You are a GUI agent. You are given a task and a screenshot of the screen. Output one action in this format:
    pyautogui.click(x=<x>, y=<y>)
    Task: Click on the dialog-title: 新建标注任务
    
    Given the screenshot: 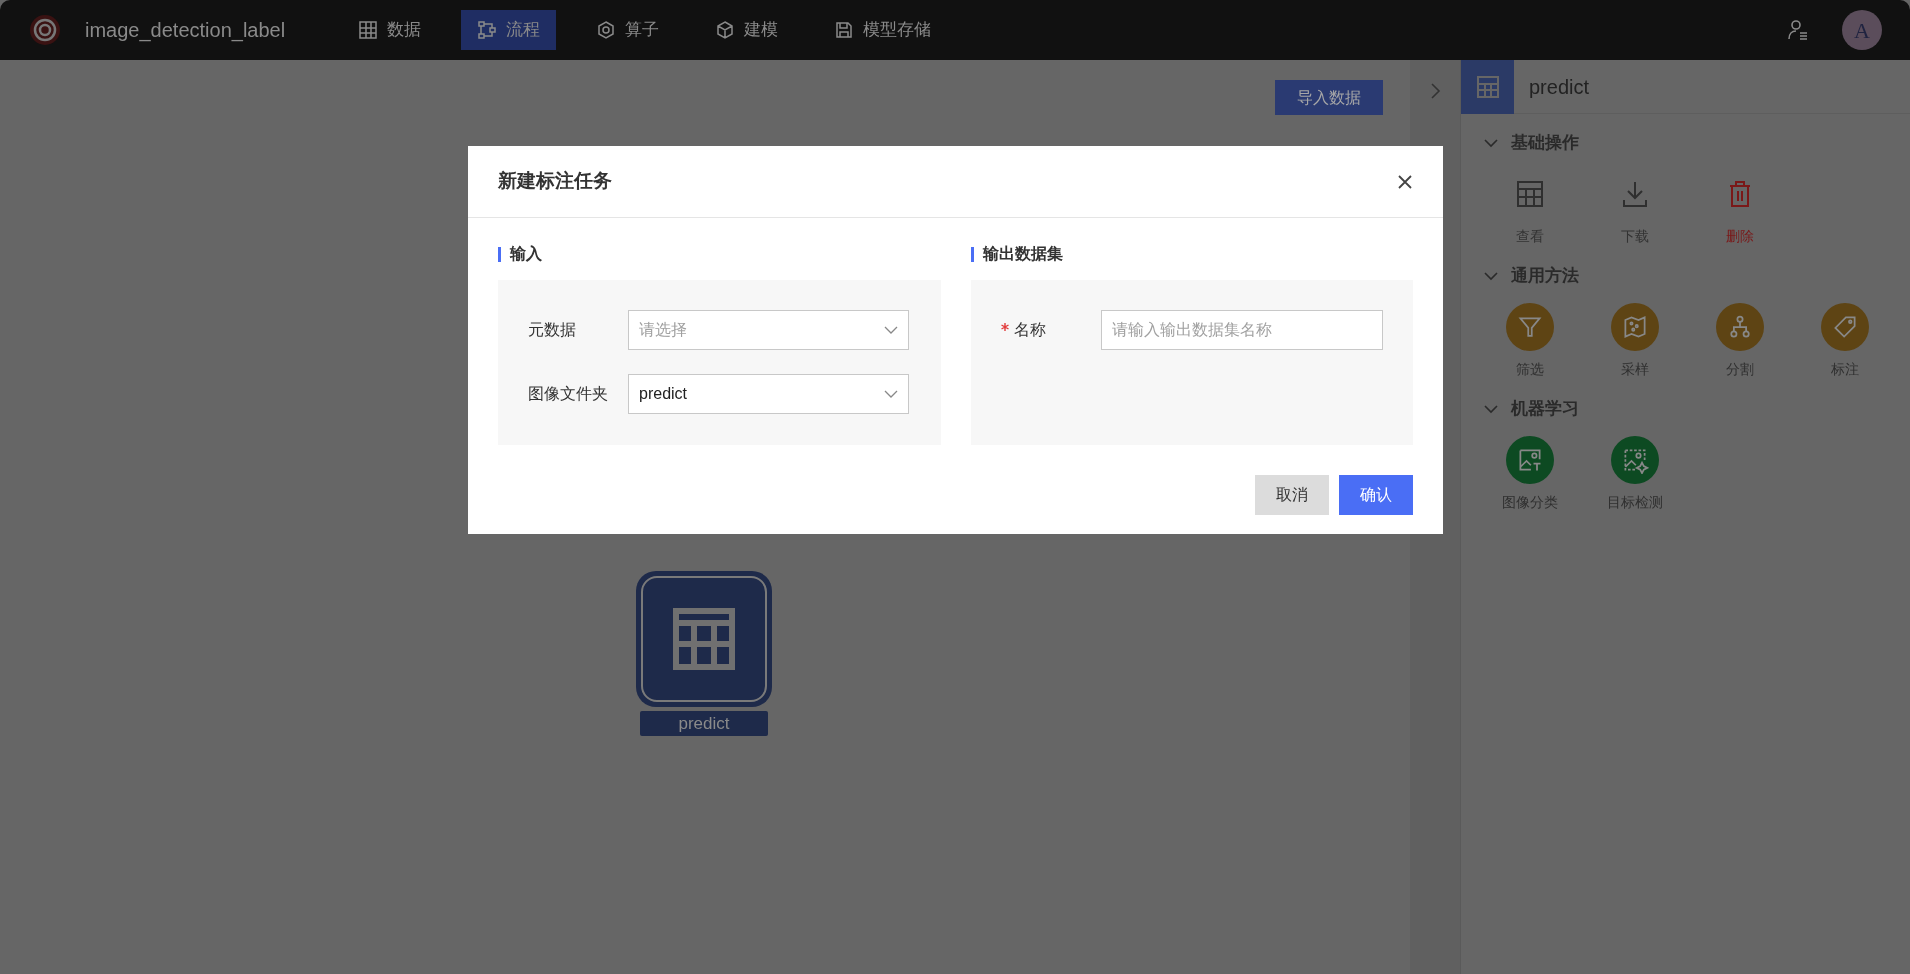 What is the action you would take?
    pyautogui.click(x=555, y=181)
    